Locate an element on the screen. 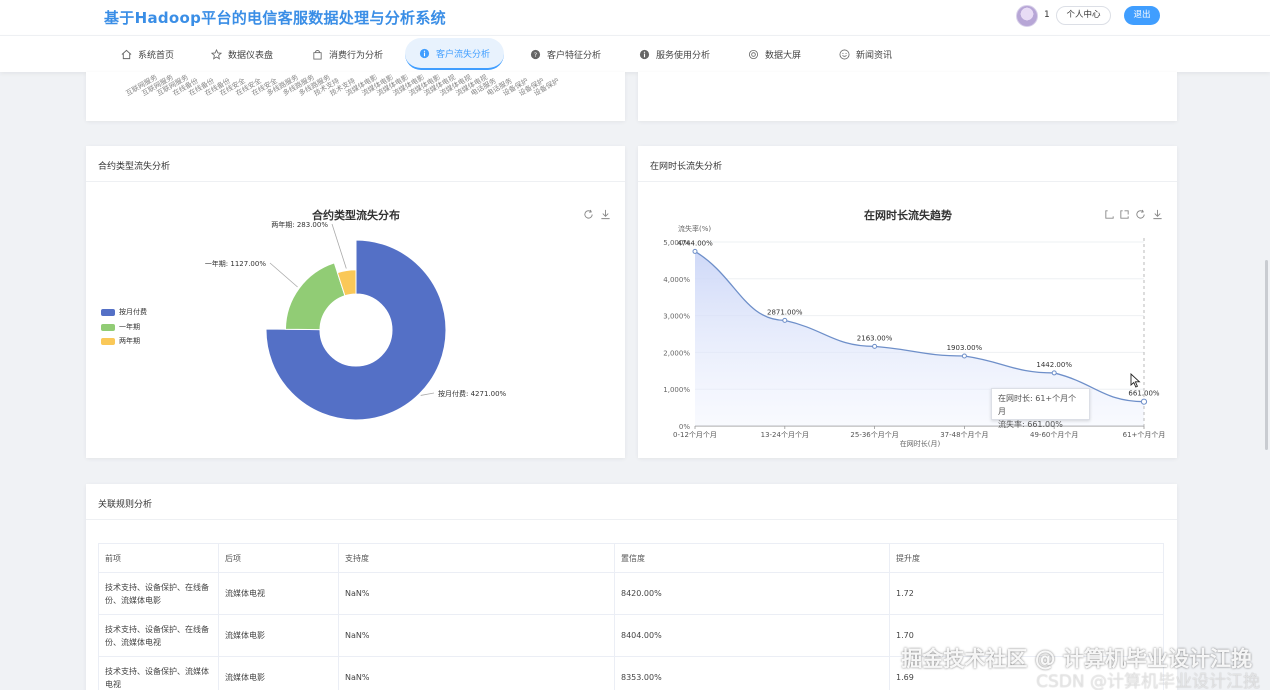 The width and height of the screenshot is (1270, 690). nav-item-dashboard: 数据仪表盘 is located at coordinates (242, 54).